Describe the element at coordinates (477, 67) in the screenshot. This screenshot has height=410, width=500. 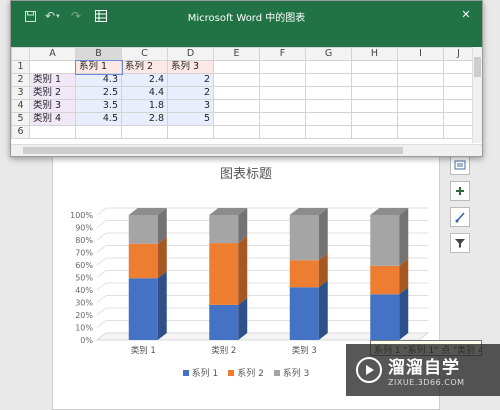
I see `vertical-scroll-thumb` at that location.